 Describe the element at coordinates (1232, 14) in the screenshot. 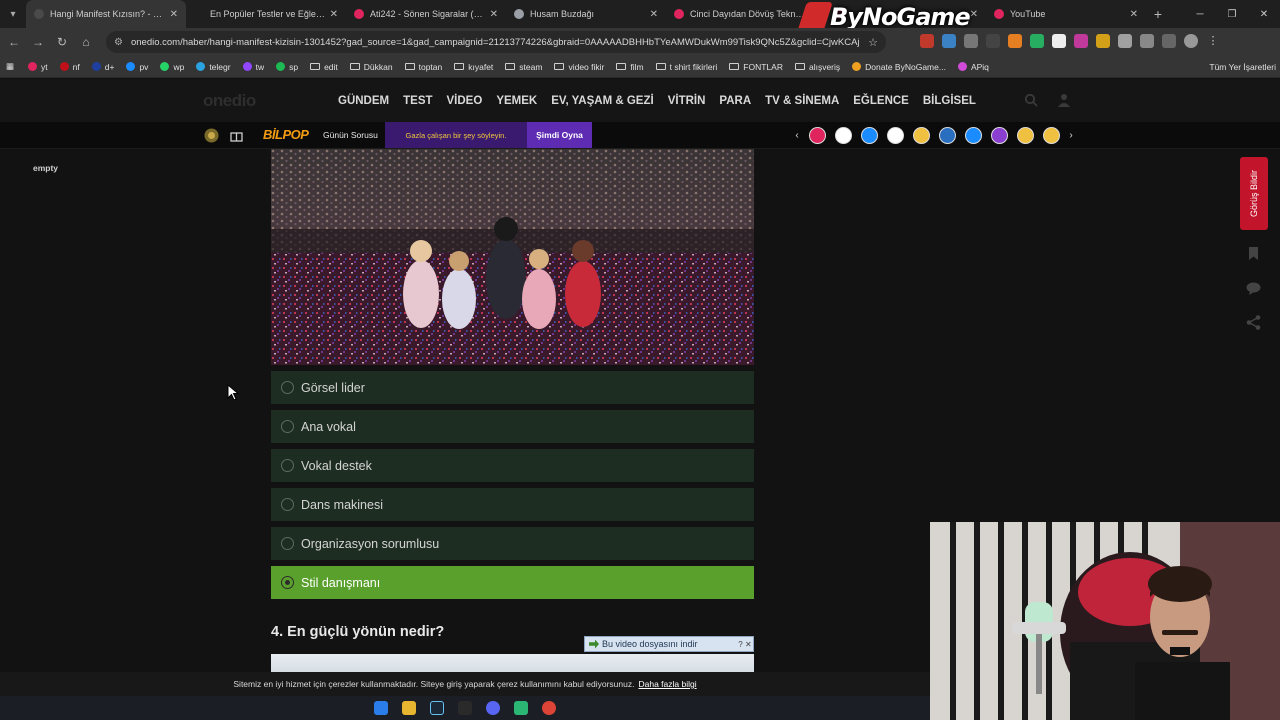

I see `restore-icon: ❐` at that location.